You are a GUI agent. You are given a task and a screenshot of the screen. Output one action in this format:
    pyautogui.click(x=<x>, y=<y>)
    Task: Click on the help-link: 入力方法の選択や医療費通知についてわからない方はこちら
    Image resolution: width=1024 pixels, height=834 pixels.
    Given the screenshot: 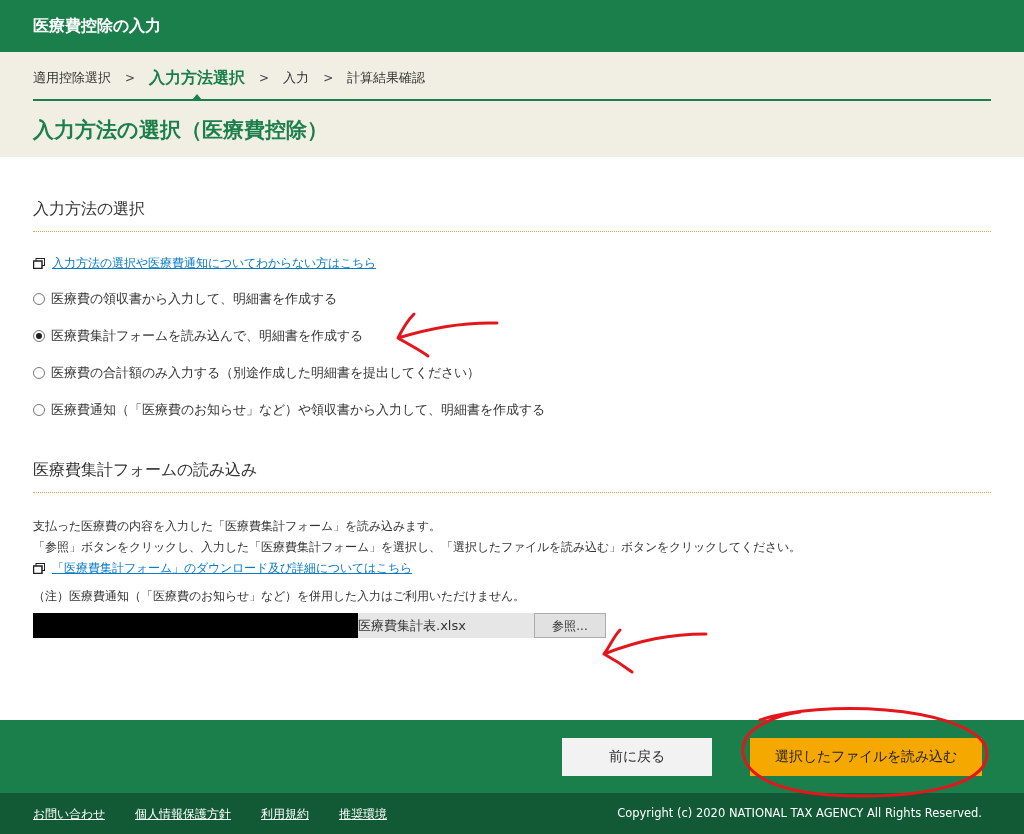 What is the action you would take?
    pyautogui.click(x=214, y=263)
    